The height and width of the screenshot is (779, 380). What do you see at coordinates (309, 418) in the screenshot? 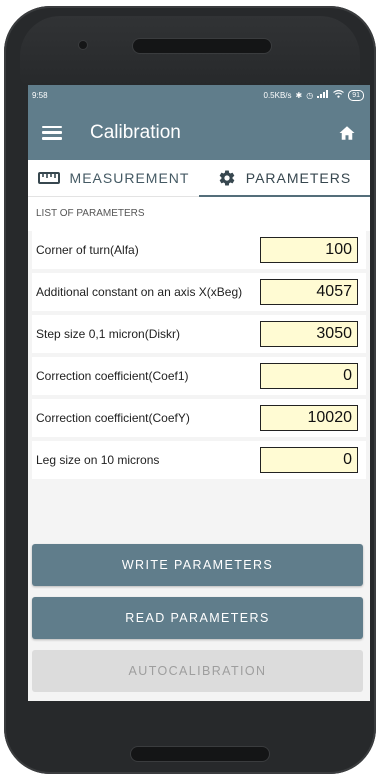
I see `param-input-coefy` at bounding box center [309, 418].